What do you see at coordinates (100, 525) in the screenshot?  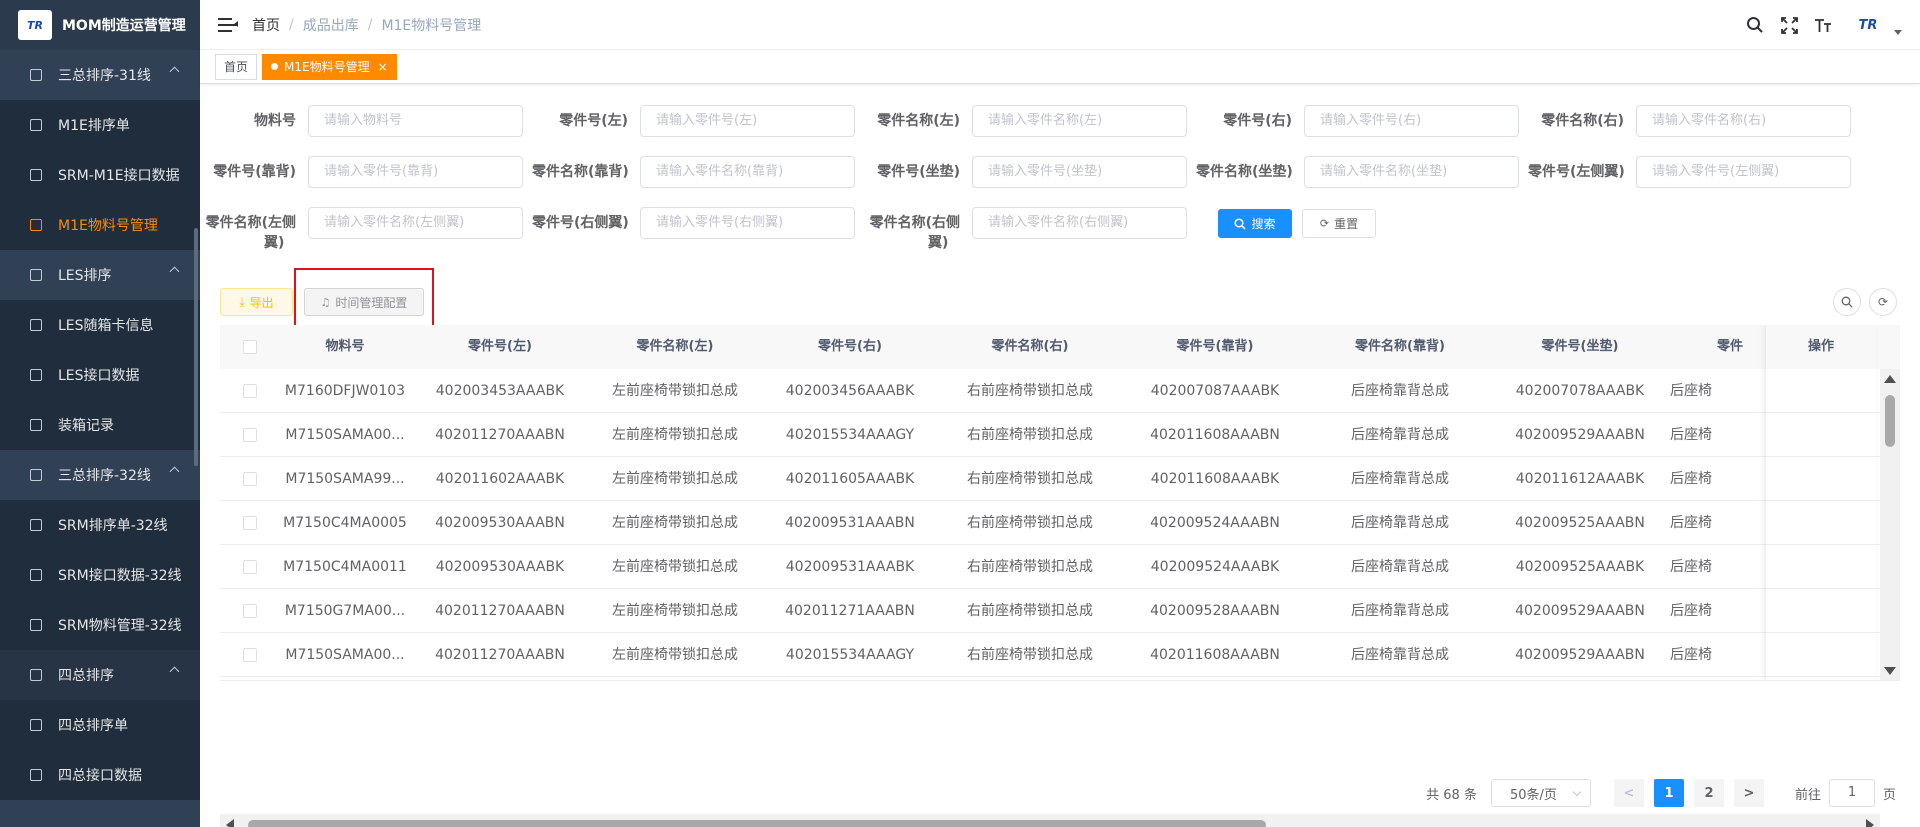 I see `sidebar-item-9: SRM排序单-32线` at bounding box center [100, 525].